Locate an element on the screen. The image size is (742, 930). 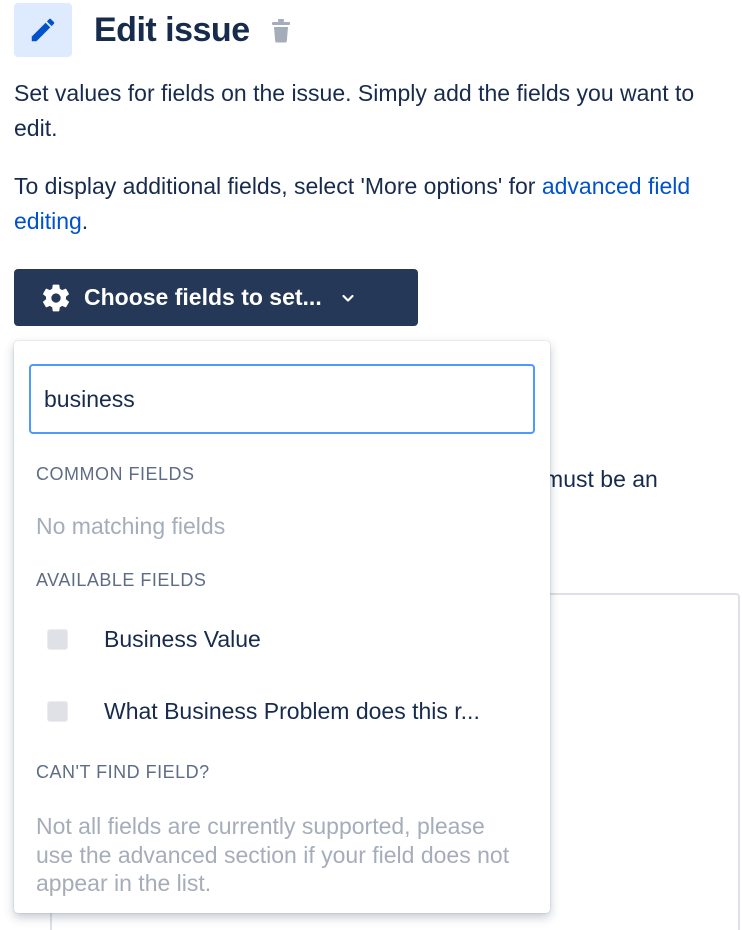
common-fields-header: COMMON FIELDS is located at coordinates (115, 474).